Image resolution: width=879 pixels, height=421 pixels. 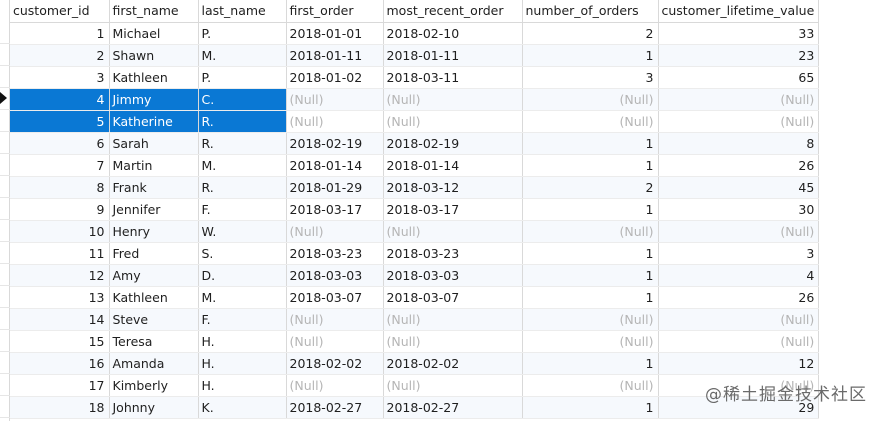 What do you see at coordinates (453, 55) in the screenshot?
I see `cell-most-recent-order: 2018-01-11` at bounding box center [453, 55].